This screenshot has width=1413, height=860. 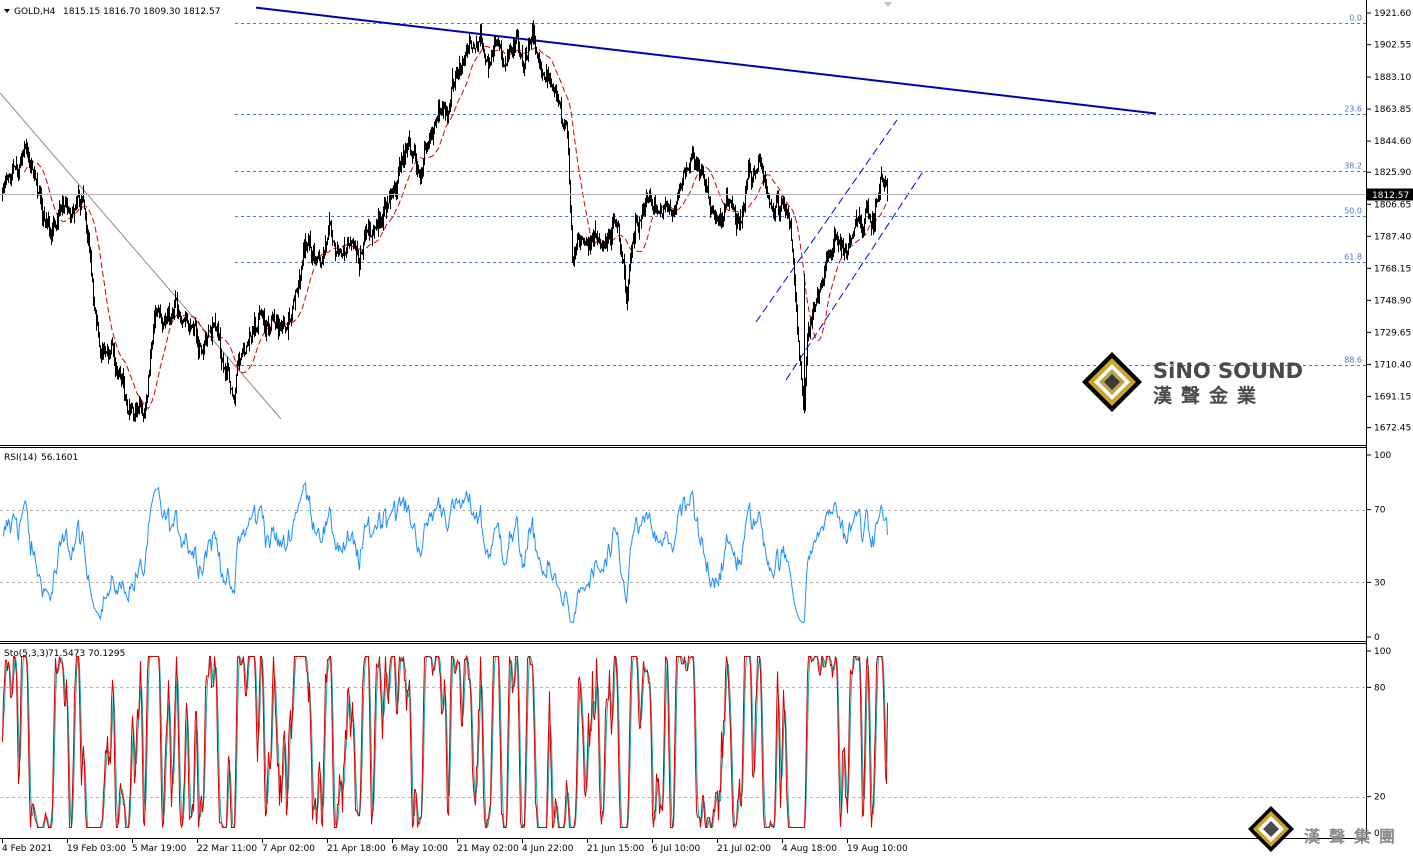 What do you see at coordinates (86, 654) in the screenshot?
I see `stochastic-value: 71.5473 70.1295` at bounding box center [86, 654].